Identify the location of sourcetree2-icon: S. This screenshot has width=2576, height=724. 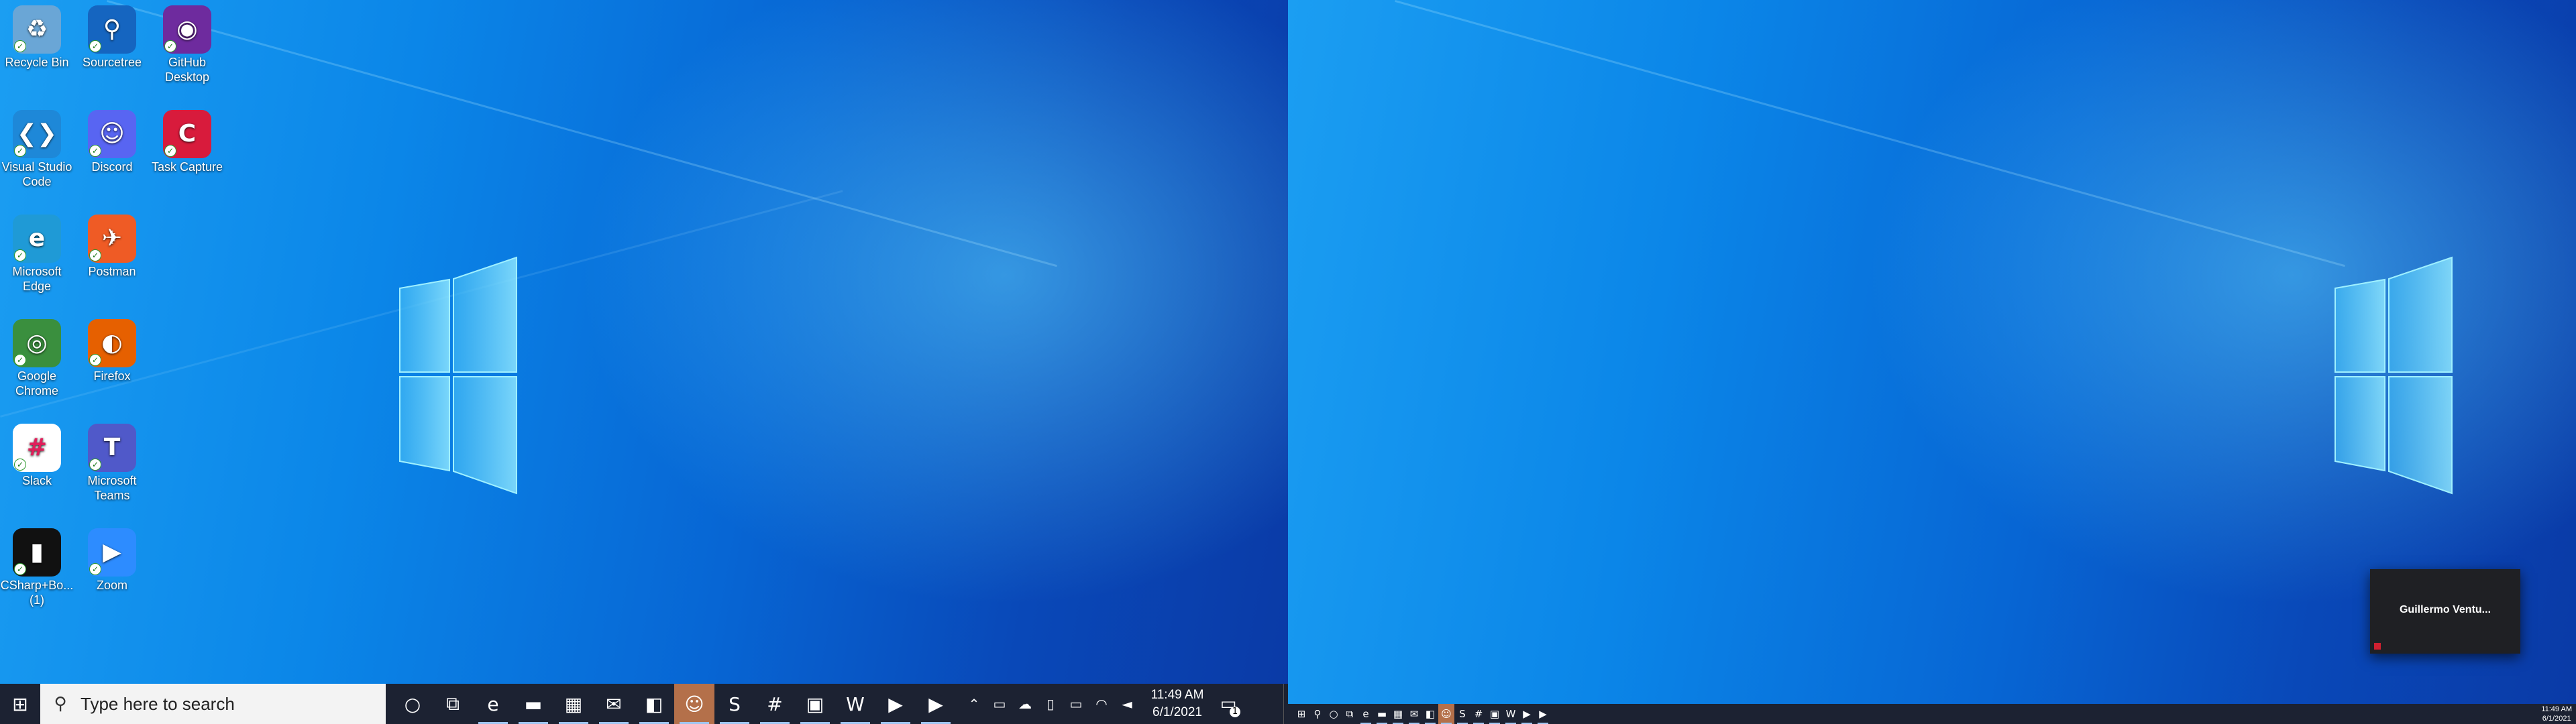
(1462, 714).